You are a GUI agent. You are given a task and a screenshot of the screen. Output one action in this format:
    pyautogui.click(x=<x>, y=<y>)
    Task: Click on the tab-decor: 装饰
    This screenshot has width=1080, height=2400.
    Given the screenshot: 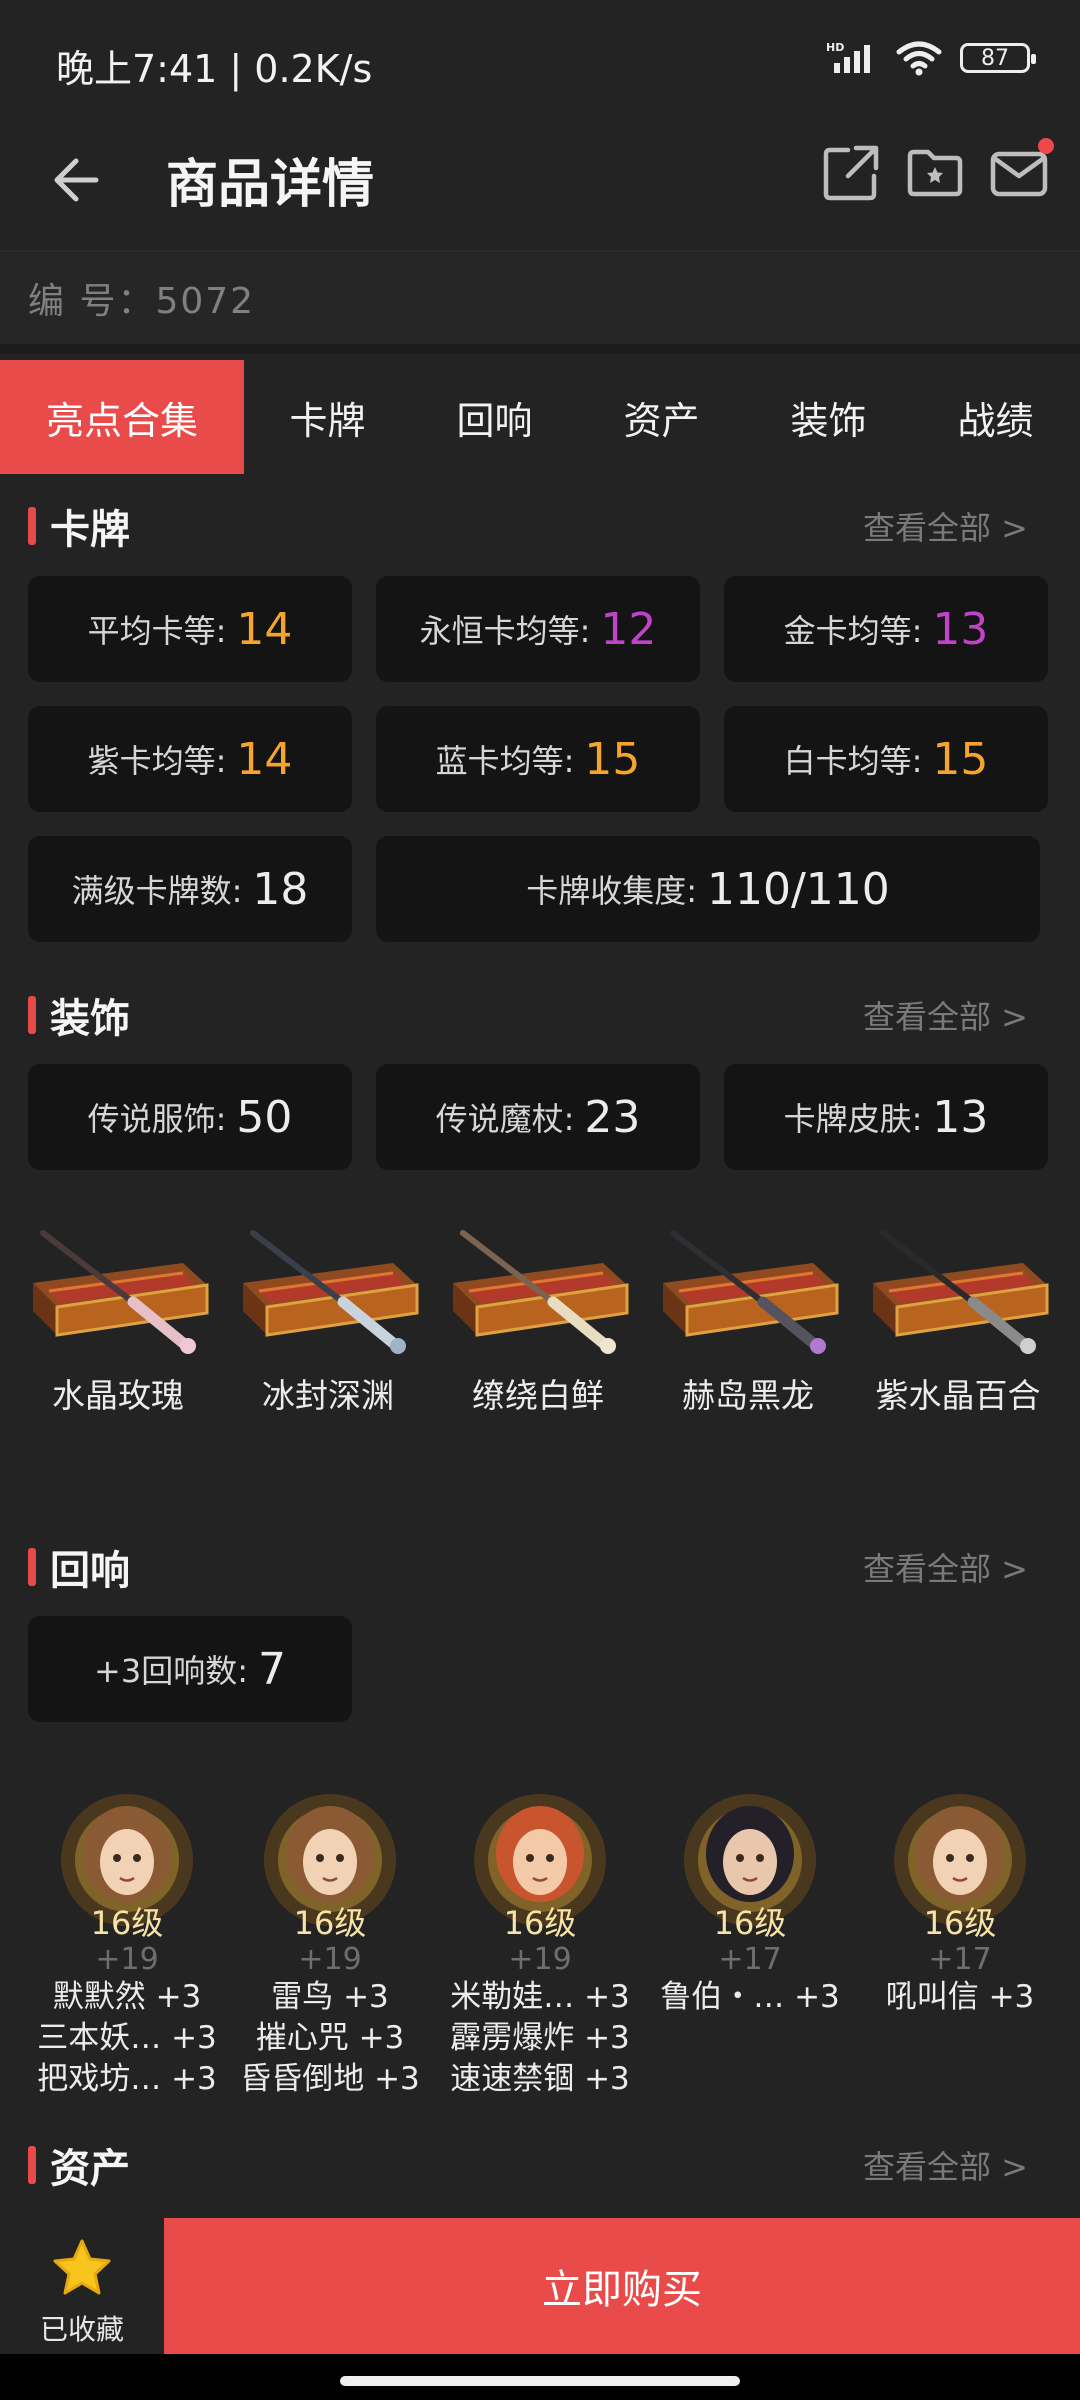 What is the action you would take?
    pyautogui.click(x=828, y=417)
    